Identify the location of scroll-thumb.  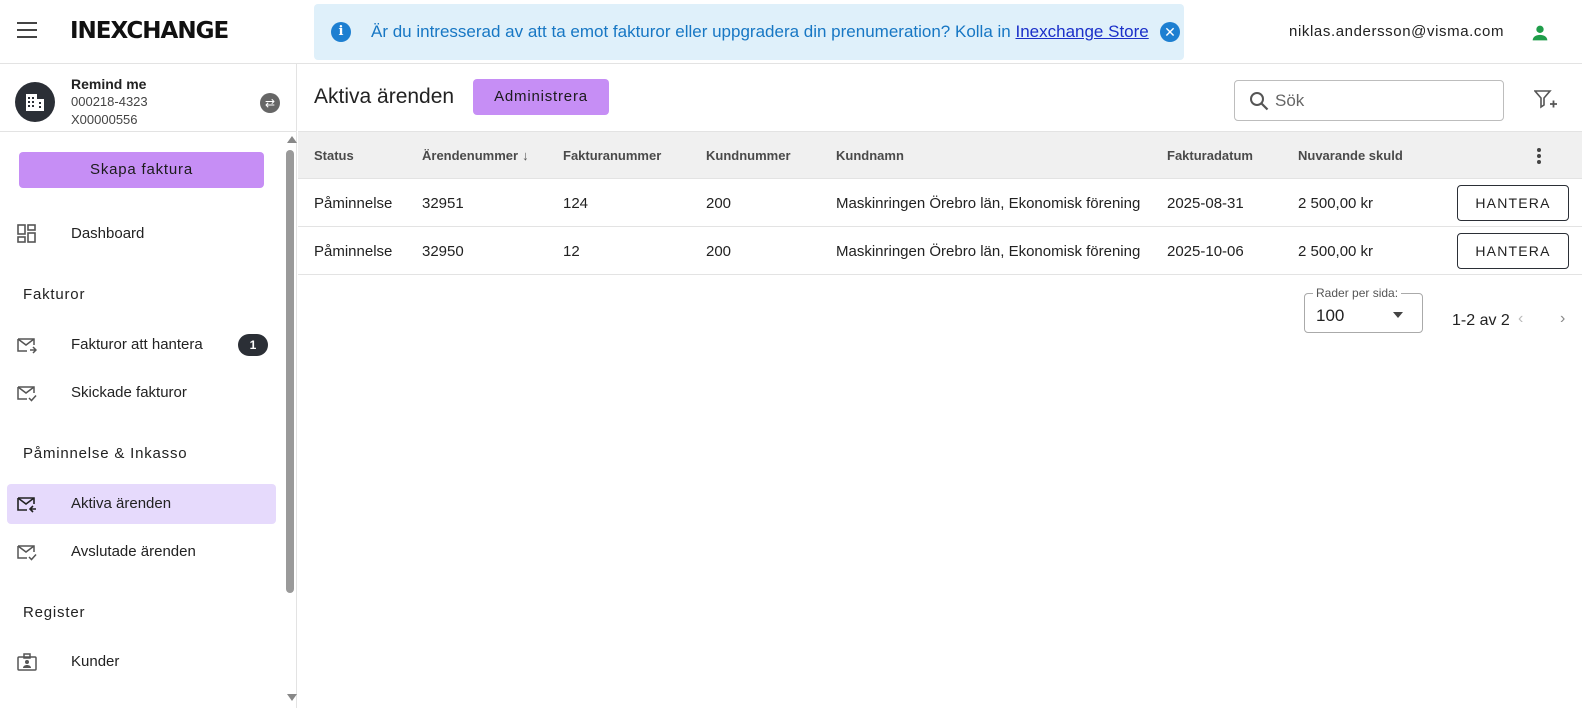
(290, 371).